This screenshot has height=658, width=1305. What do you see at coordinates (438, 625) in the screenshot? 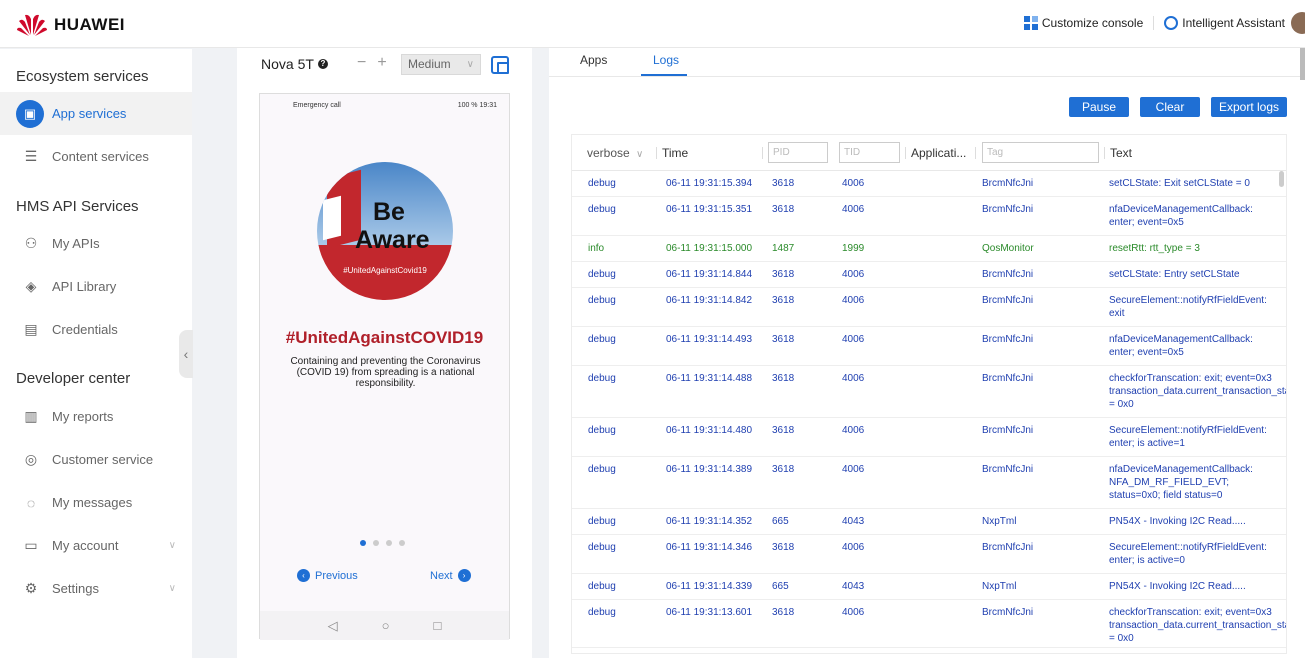
I see `recents-icon: □` at bounding box center [438, 625].